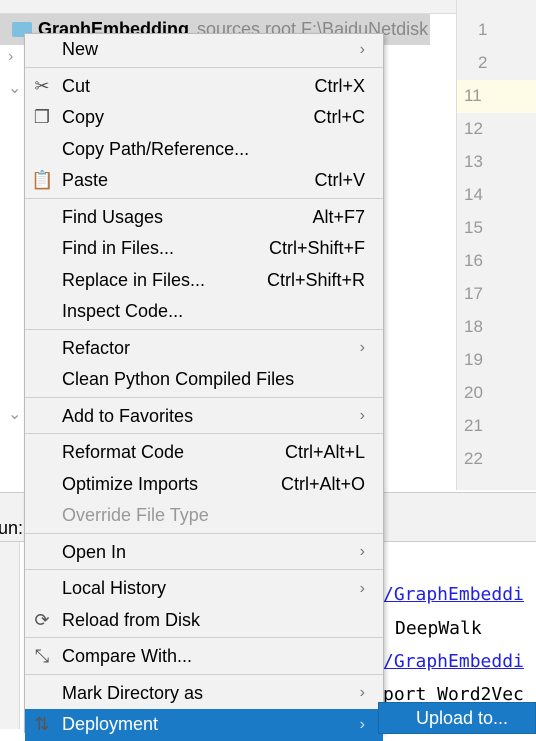 The width and height of the screenshot is (536, 741). Describe the element at coordinates (96, 347) in the screenshot. I see `menu-item-label: Refactor` at that location.